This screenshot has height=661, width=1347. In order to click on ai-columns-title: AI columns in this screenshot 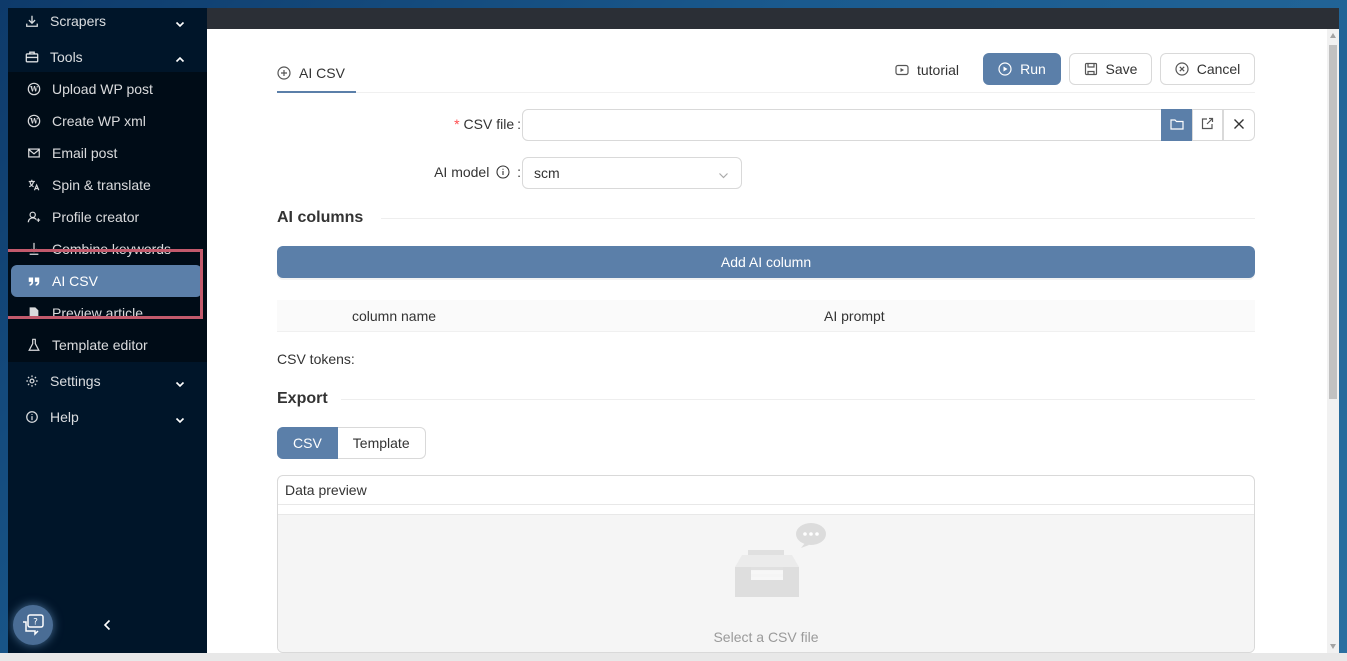, I will do `click(320, 217)`.